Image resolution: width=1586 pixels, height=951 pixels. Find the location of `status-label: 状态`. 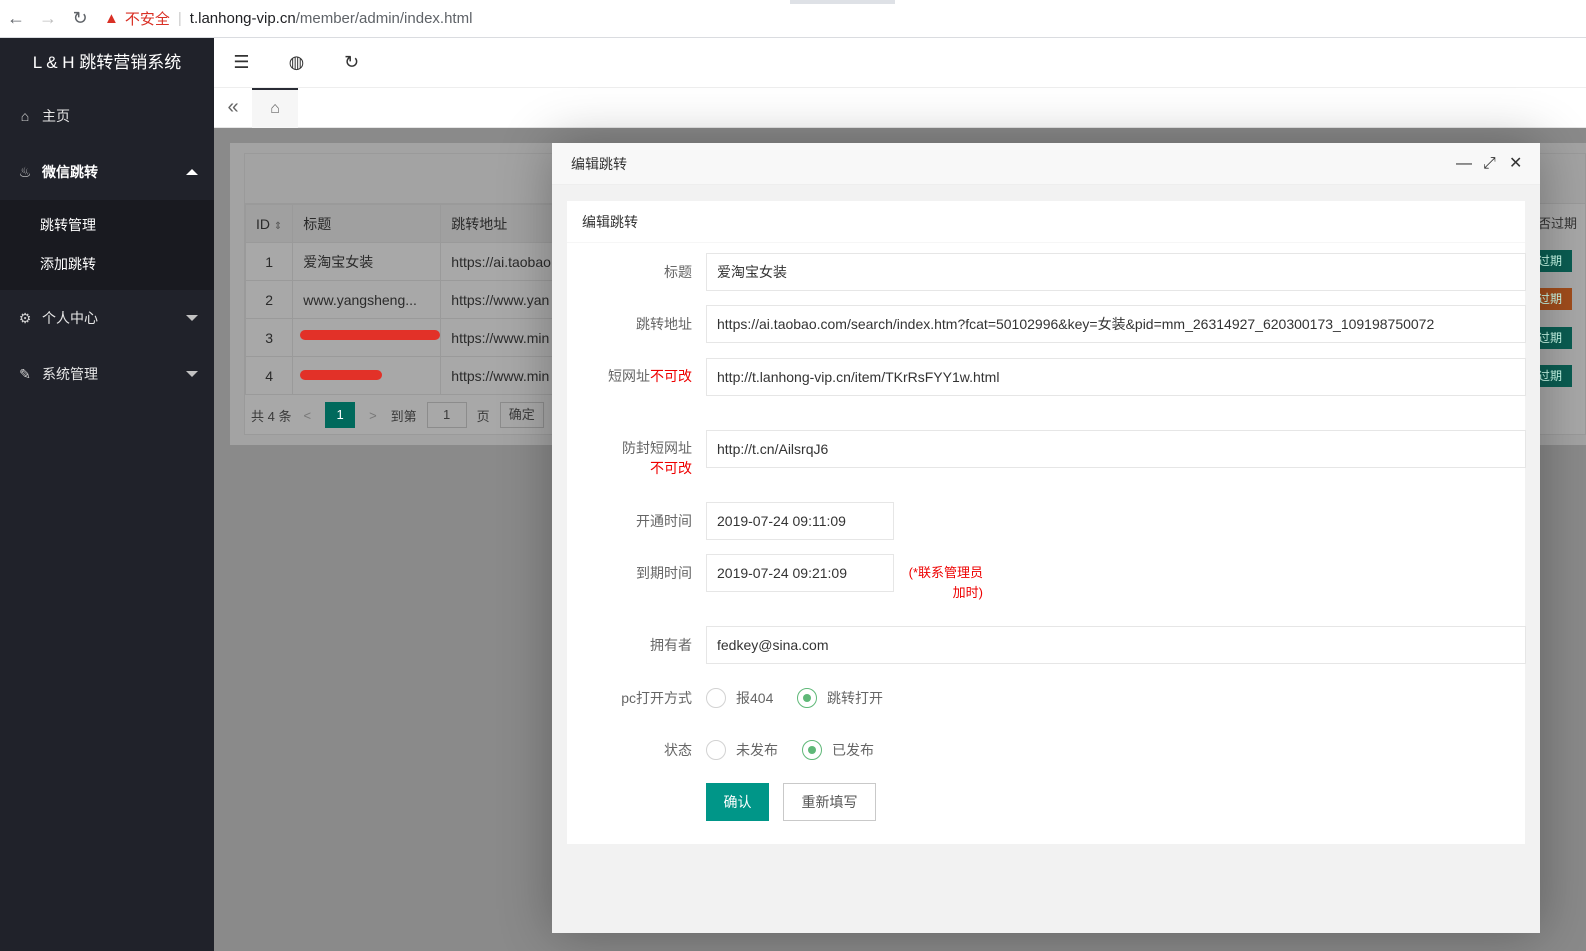

status-label: 状态 is located at coordinates (678, 750).